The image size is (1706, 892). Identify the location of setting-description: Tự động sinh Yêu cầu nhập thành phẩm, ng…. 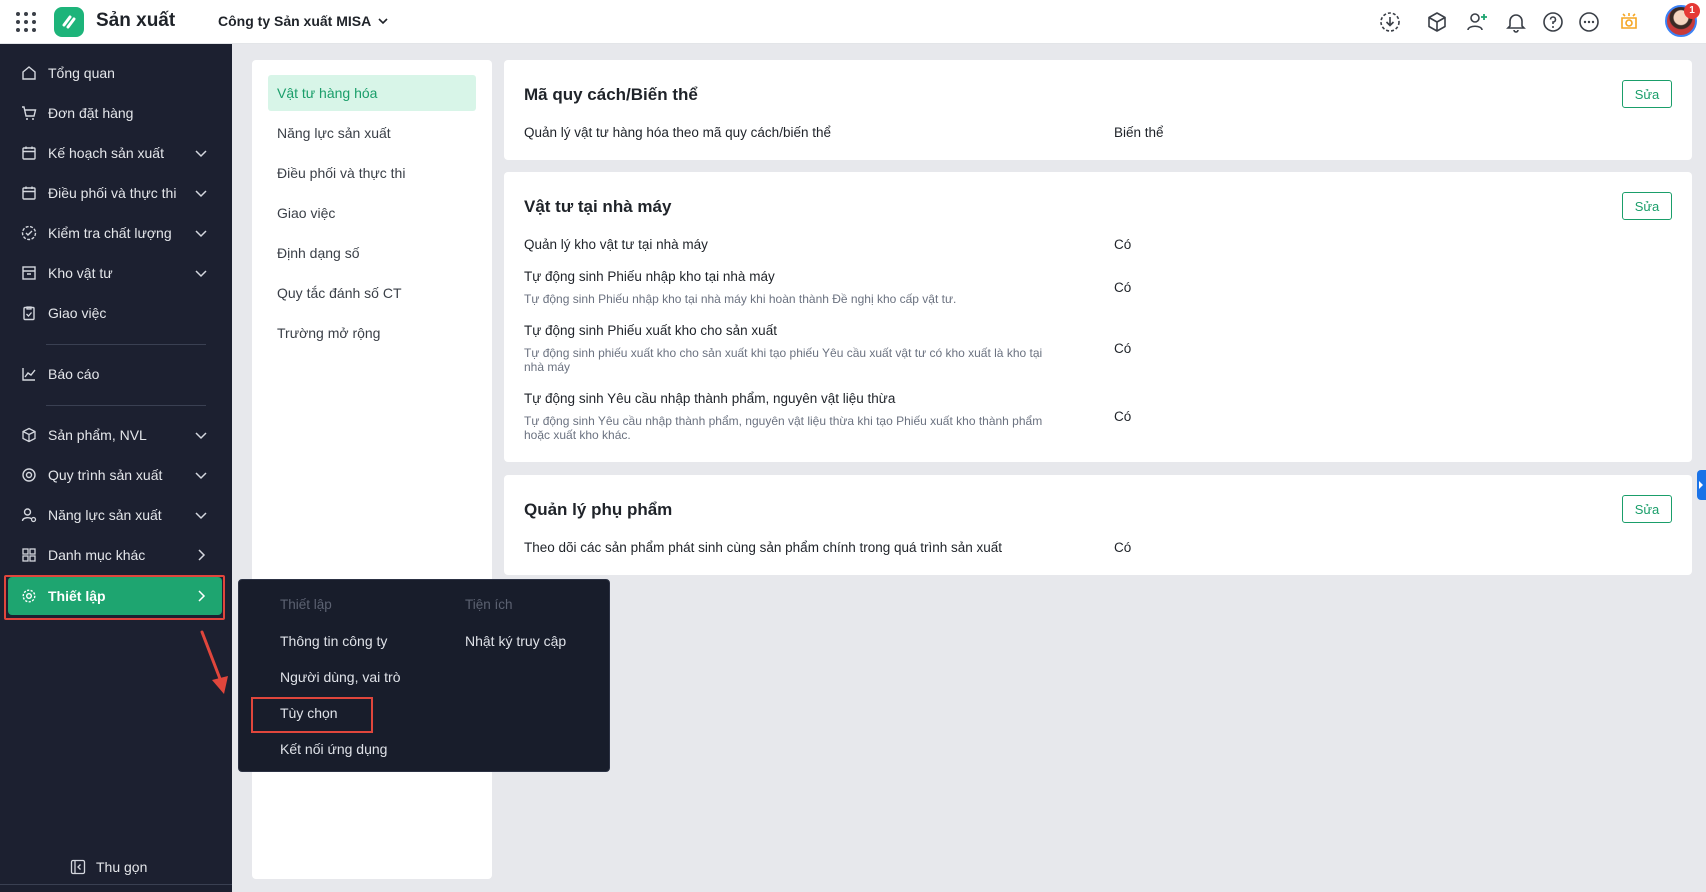
(783, 428).